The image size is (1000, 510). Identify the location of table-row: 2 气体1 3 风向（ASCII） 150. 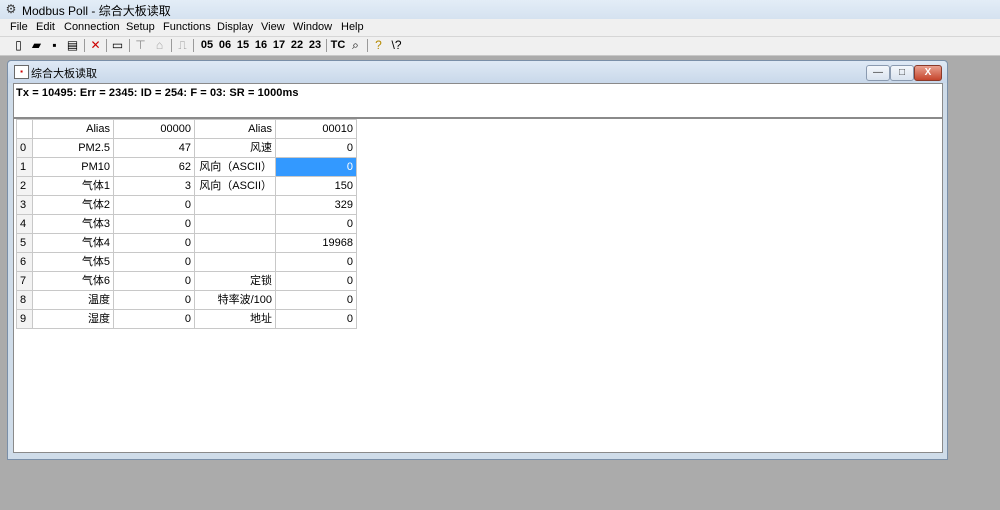
(186, 186).